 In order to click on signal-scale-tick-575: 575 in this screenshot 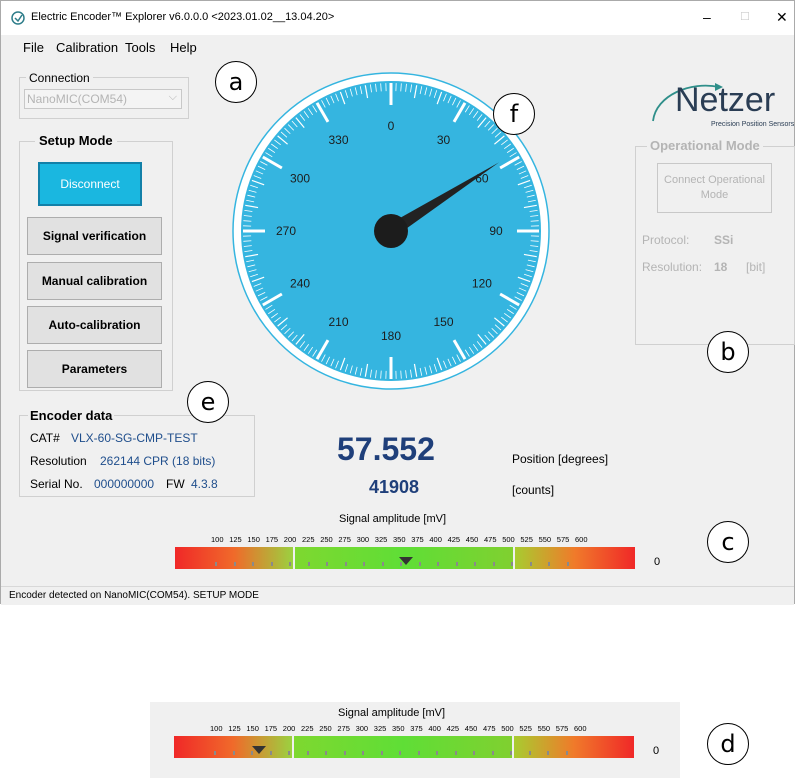, I will do `click(562, 728)`.